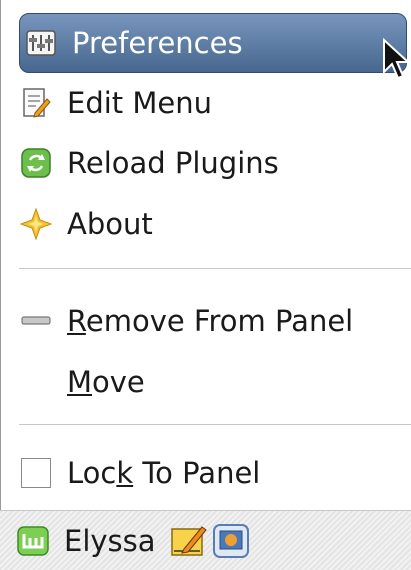 The height and width of the screenshot is (570, 411). What do you see at coordinates (110, 224) in the screenshot?
I see `menu-item-label: About` at bounding box center [110, 224].